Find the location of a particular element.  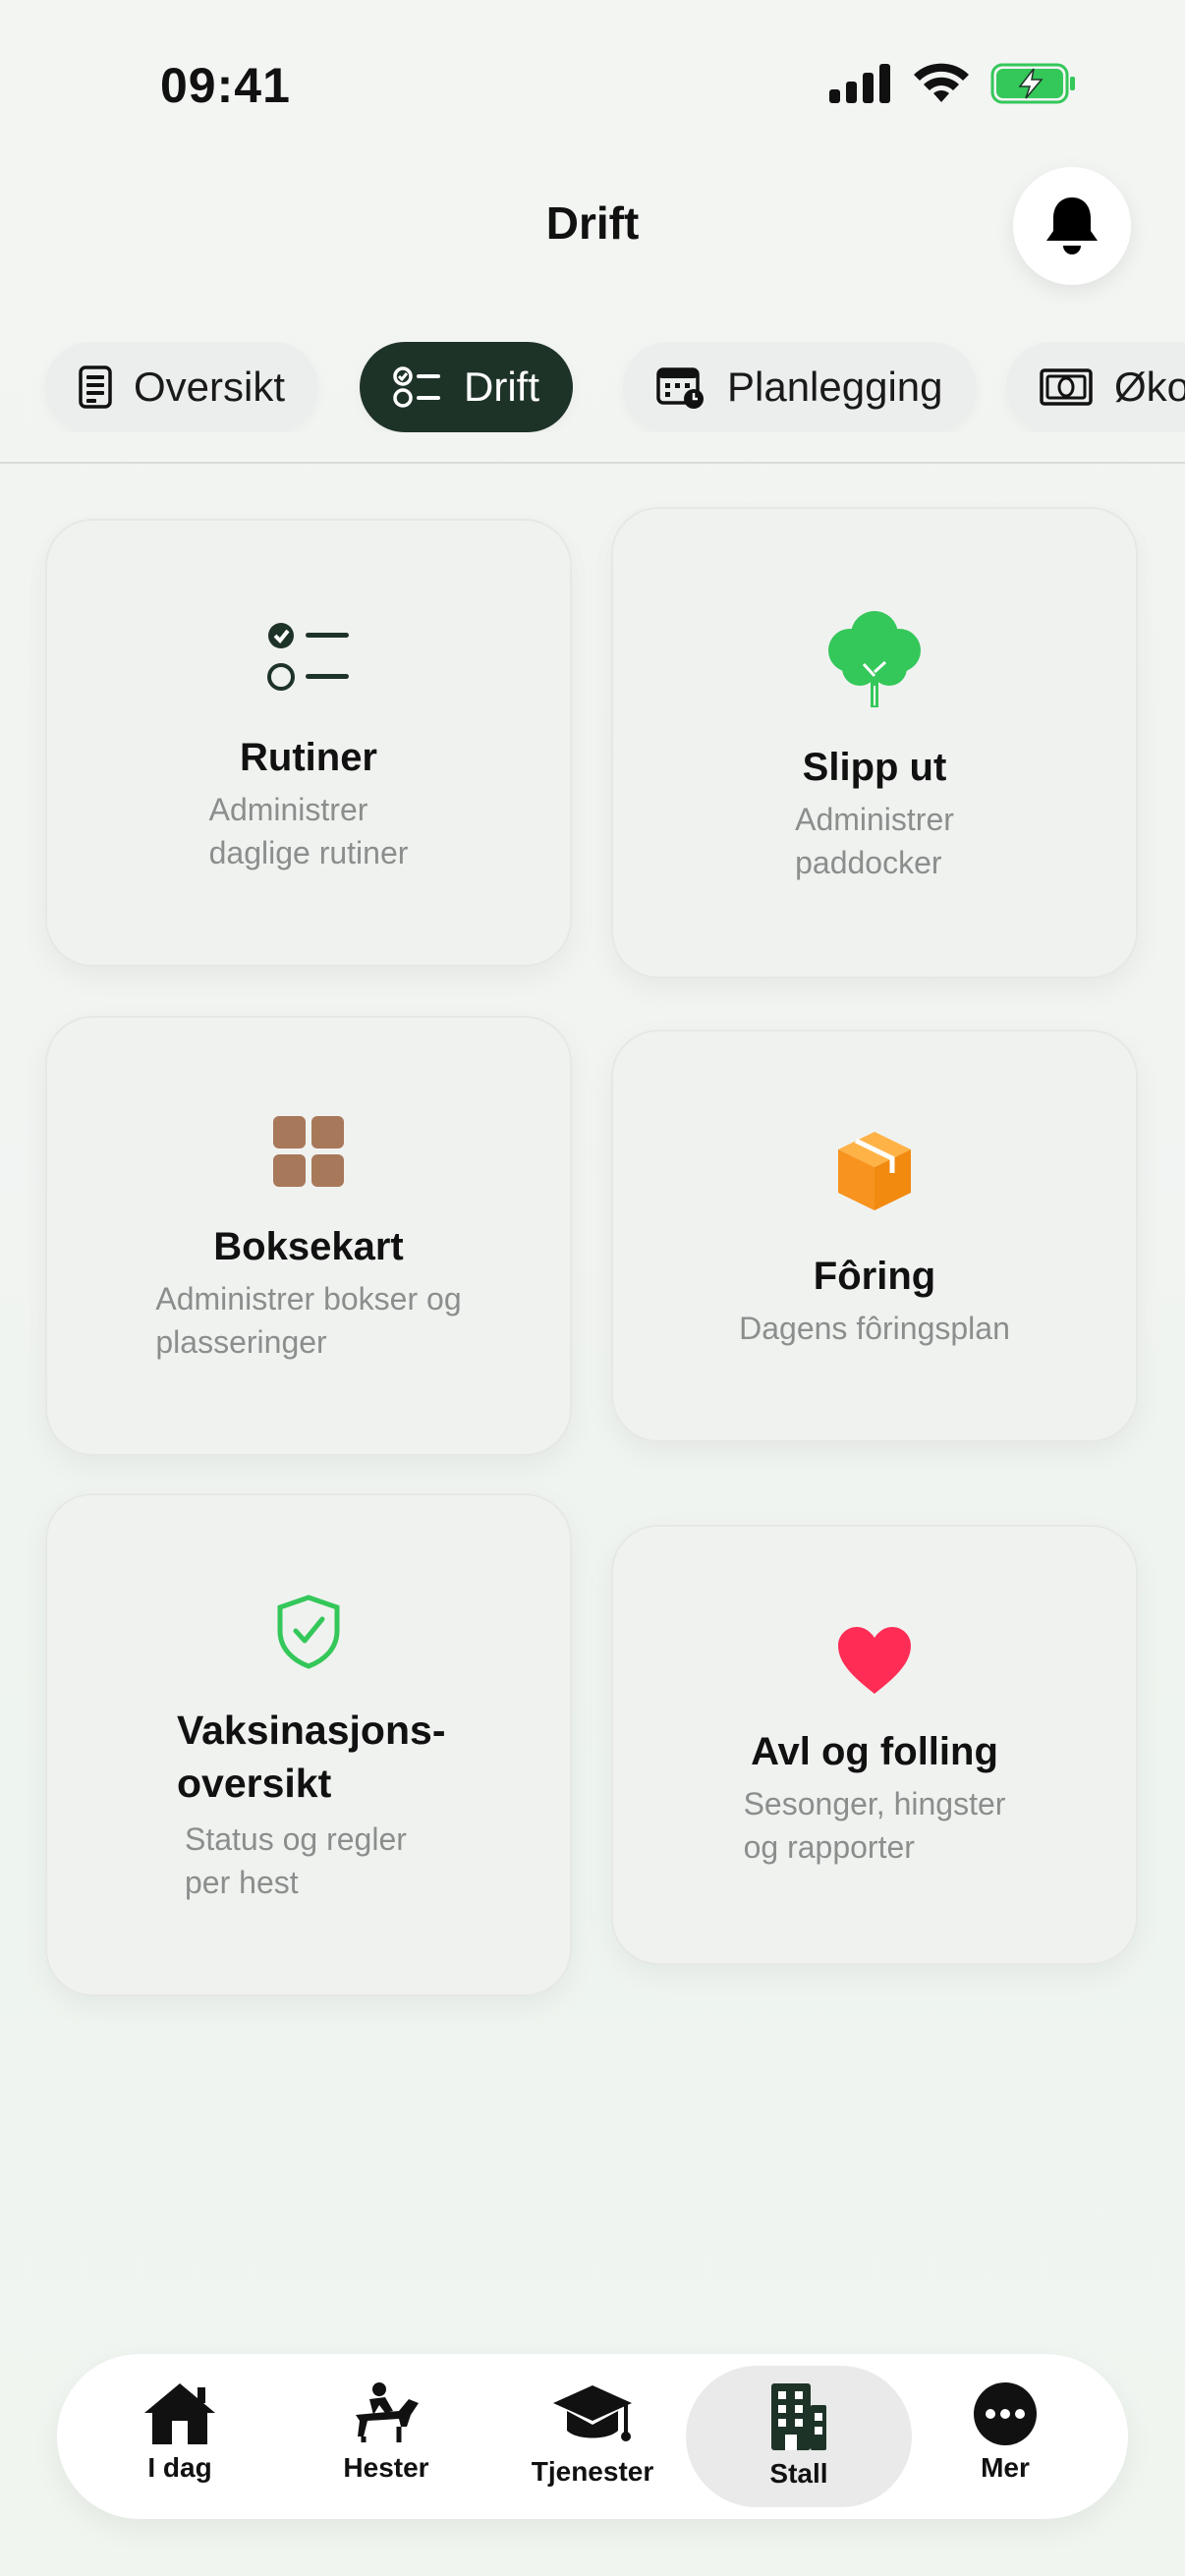

card-subtitle-line: og rapporter is located at coordinates (829, 1847).